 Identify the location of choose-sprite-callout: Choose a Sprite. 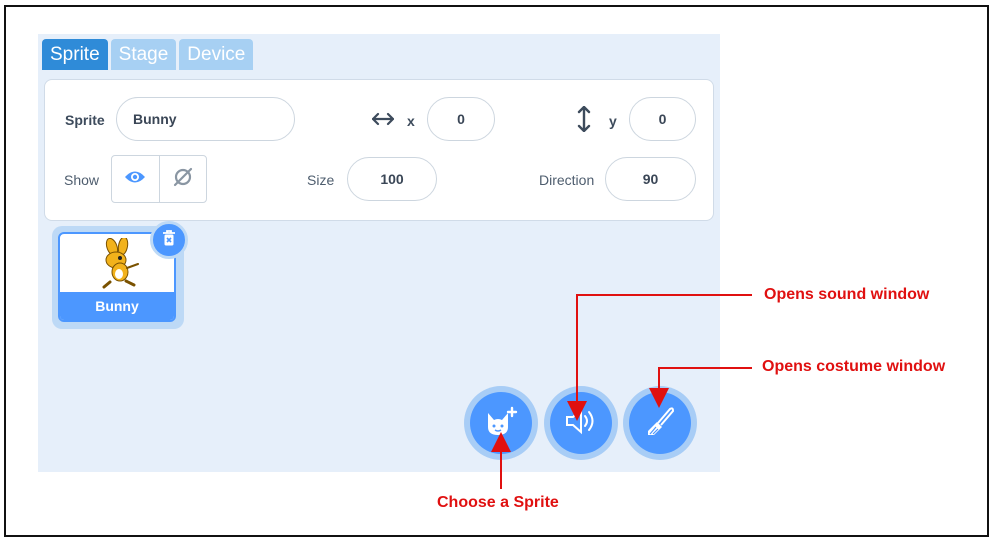
(498, 502).